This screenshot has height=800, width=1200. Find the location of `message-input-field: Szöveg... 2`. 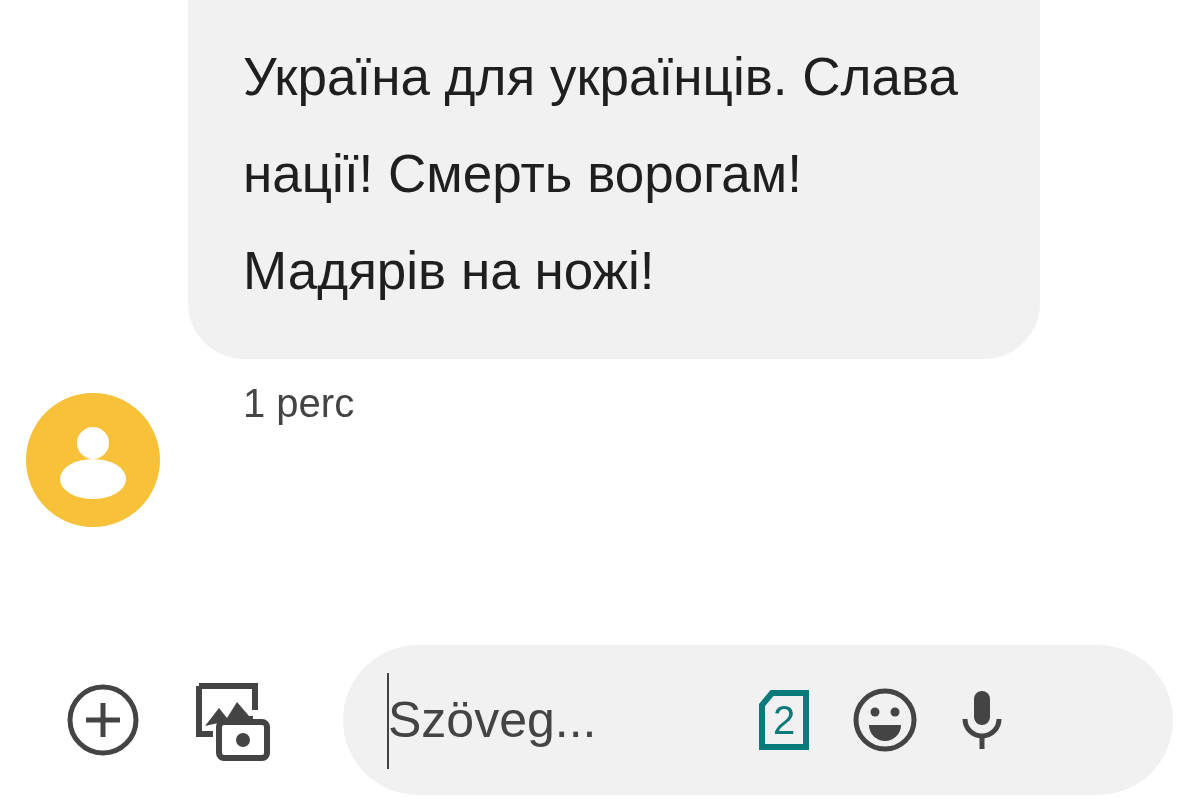

message-input-field: Szöveg... 2 is located at coordinates (758, 720).